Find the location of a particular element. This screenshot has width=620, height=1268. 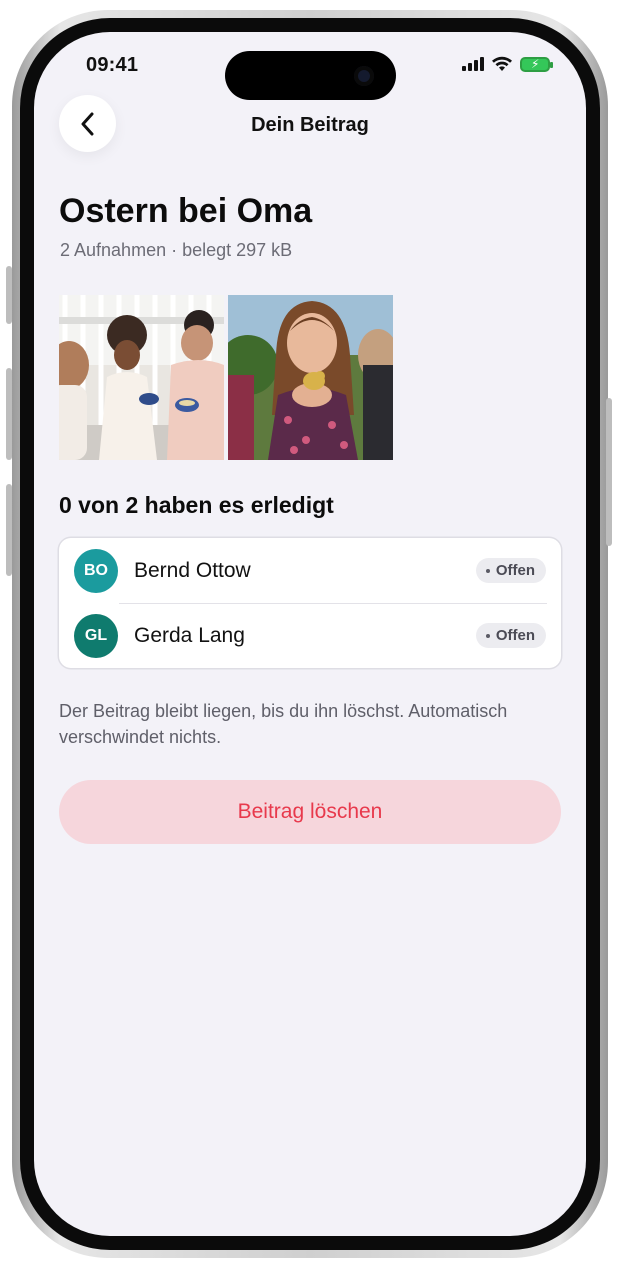

status-icons: ⚡ is located at coordinates (507, 64).